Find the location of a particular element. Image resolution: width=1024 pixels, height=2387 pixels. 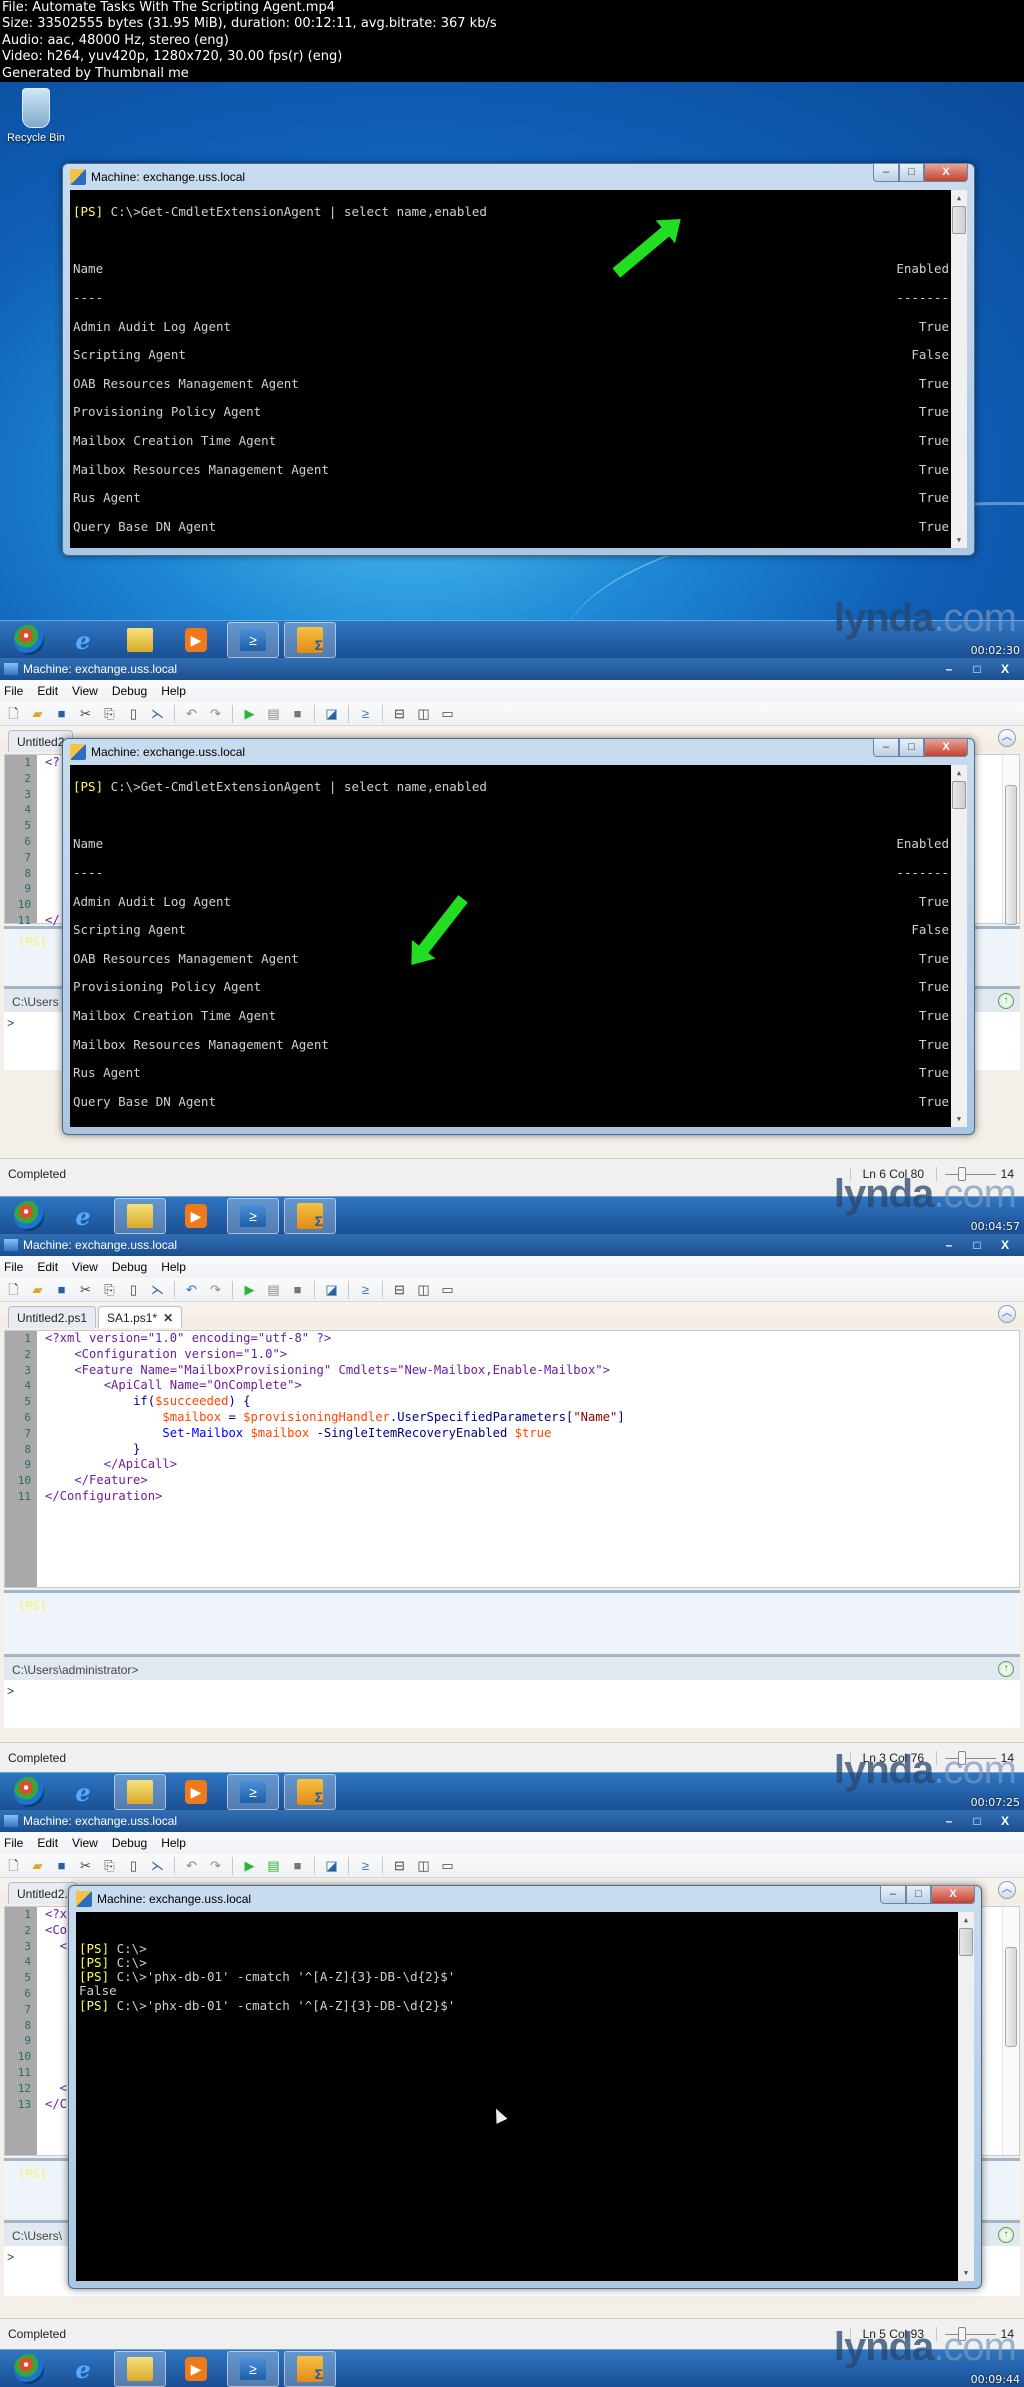

layout-right-icon: ◫ is located at coordinates (423, 1289).